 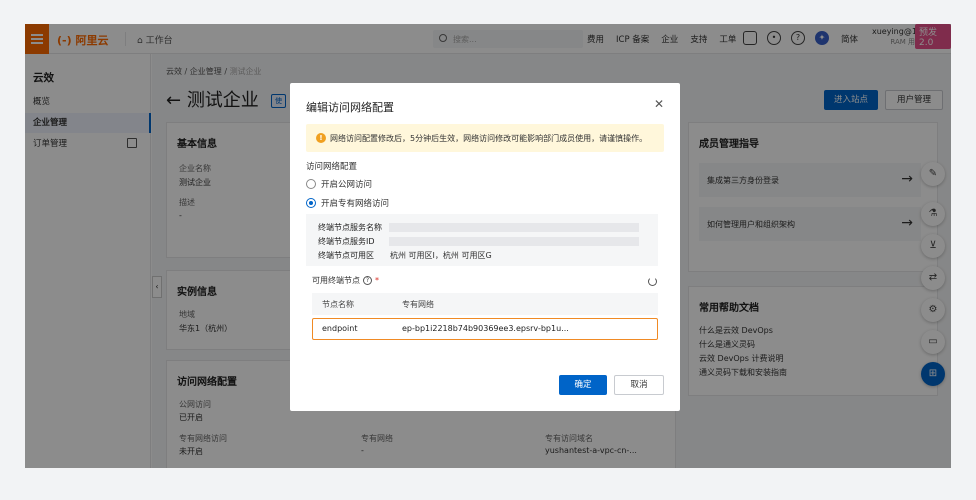 I want to click on endpoints-label: 可用终端节点 ? *, so click(x=345, y=280).